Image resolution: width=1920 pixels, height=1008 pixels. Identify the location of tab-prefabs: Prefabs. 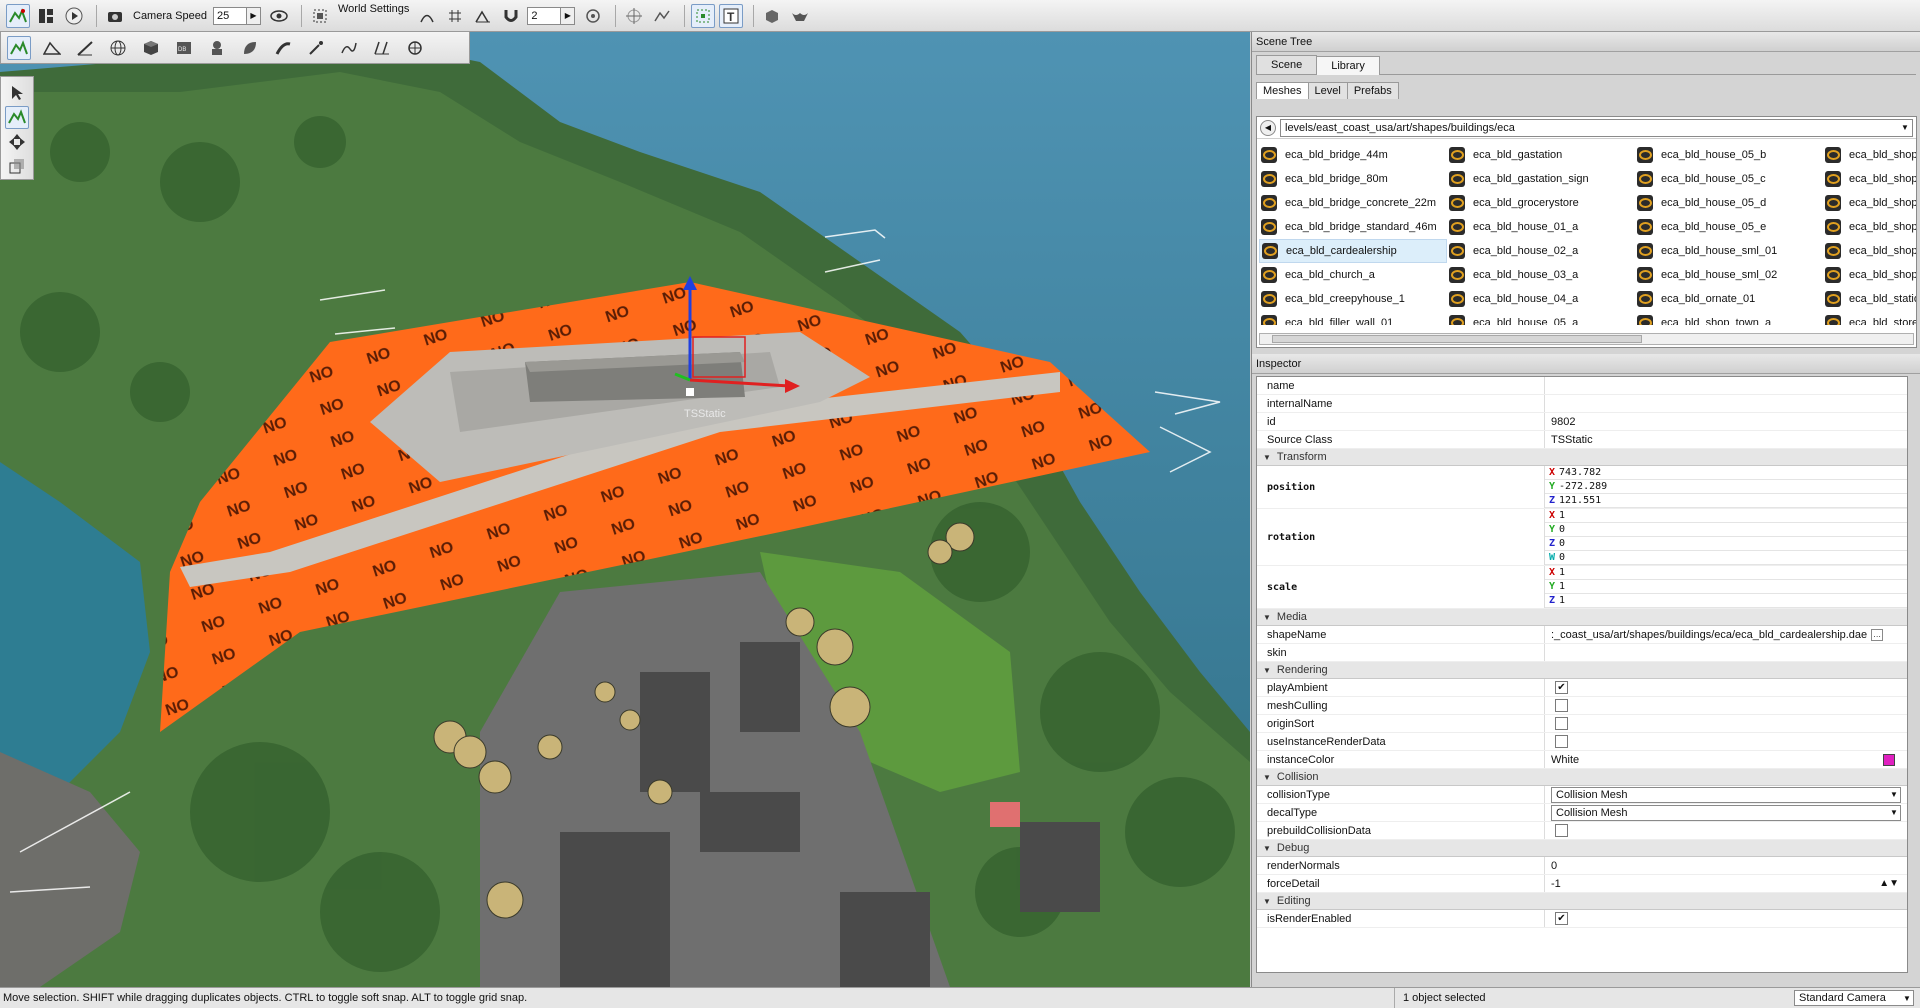
(1372, 90).